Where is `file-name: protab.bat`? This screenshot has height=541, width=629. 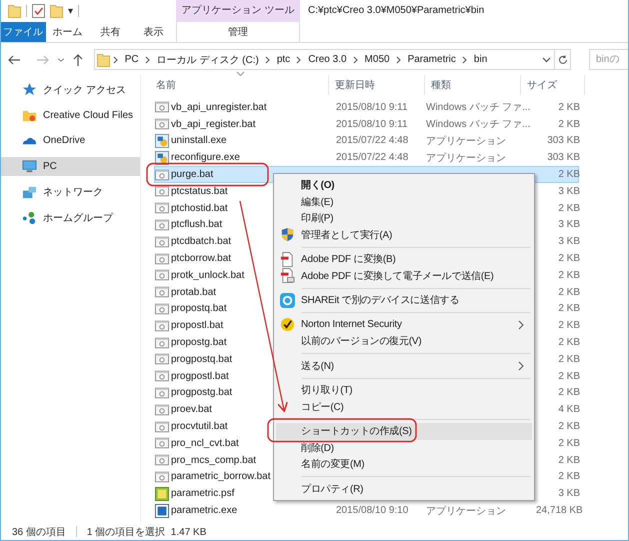 file-name: protab.bat is located at coordinates (193, 292).